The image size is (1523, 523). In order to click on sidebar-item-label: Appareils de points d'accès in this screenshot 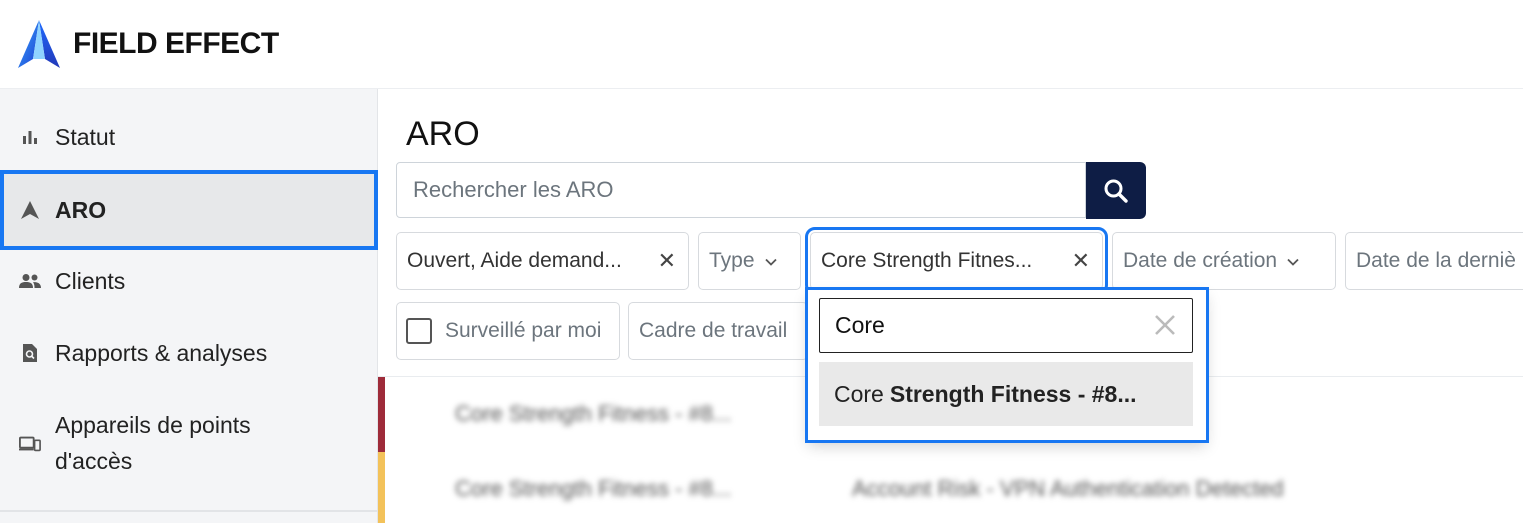, I will do `click(153, 443)`.